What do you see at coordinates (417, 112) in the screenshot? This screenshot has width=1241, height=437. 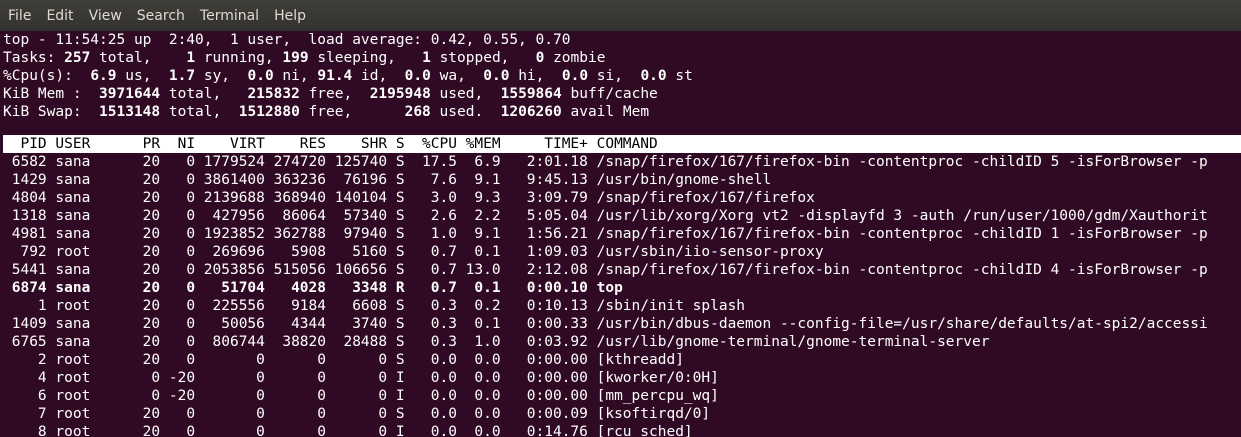 I see `swap-used: 268` at bounding box center [417, 112].